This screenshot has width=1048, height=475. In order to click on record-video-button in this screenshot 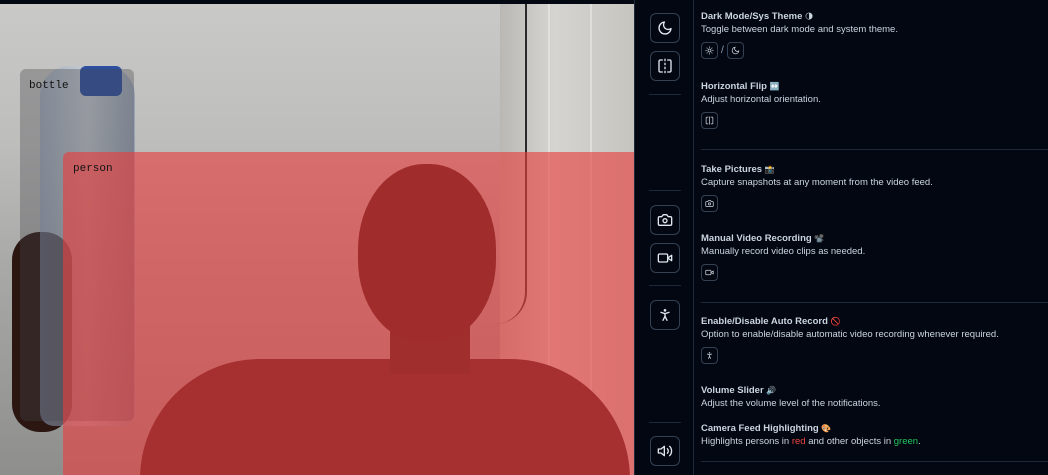, I will do `click(665, 258)`.